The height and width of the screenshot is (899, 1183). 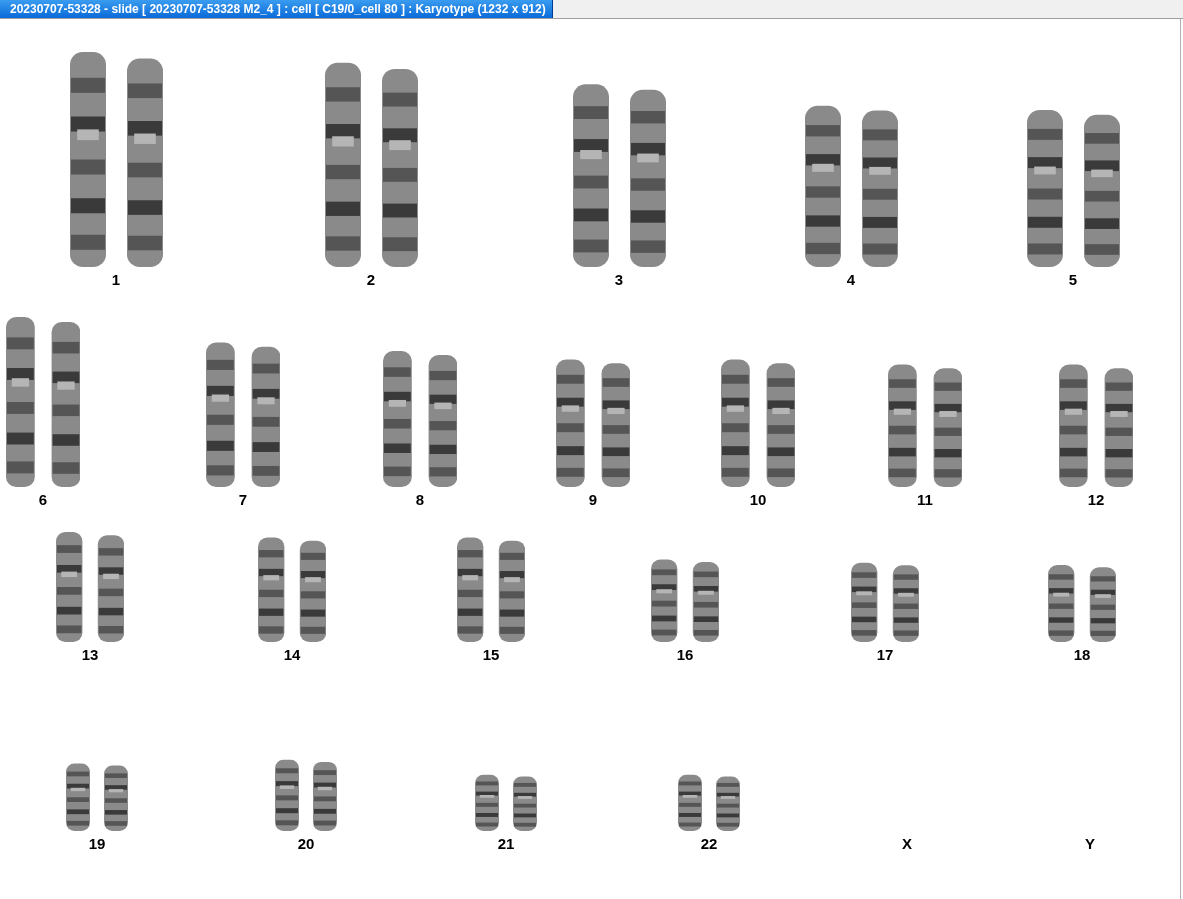 I want to click on chromosome-number-label: 6, so click(x=43, y=499).